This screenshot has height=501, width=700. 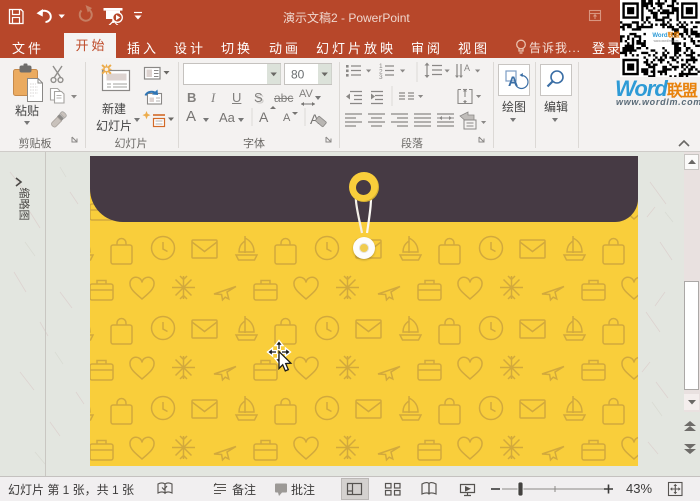 I want to click on svg-text: www.wordlm.com, so click(x=666, y=41).